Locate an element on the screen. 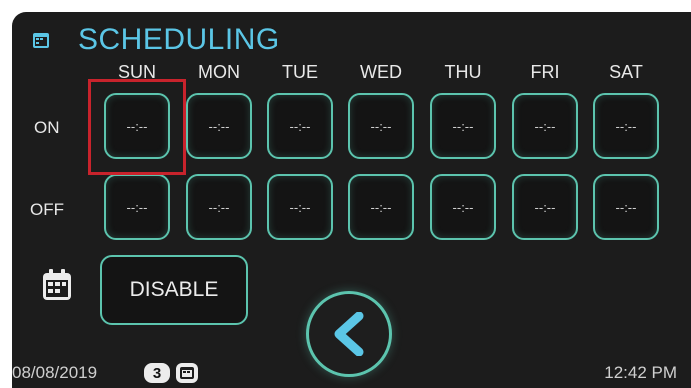 Image resolution: width=691 pixels, height=388 pixels. day-label-sat: SAT is located at coordinates (626, 72).